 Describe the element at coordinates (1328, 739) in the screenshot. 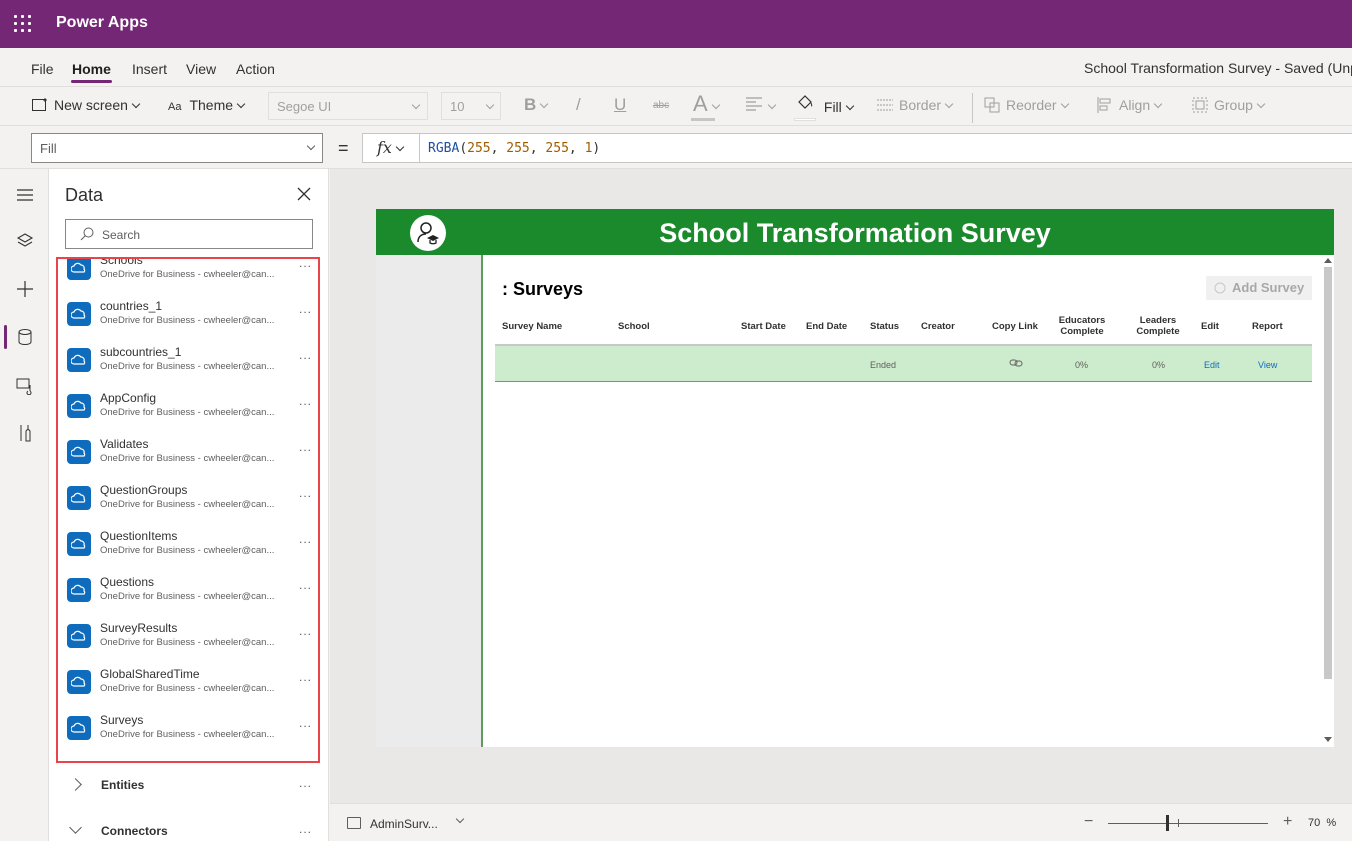

I see `scroll-down-icon` at that location.